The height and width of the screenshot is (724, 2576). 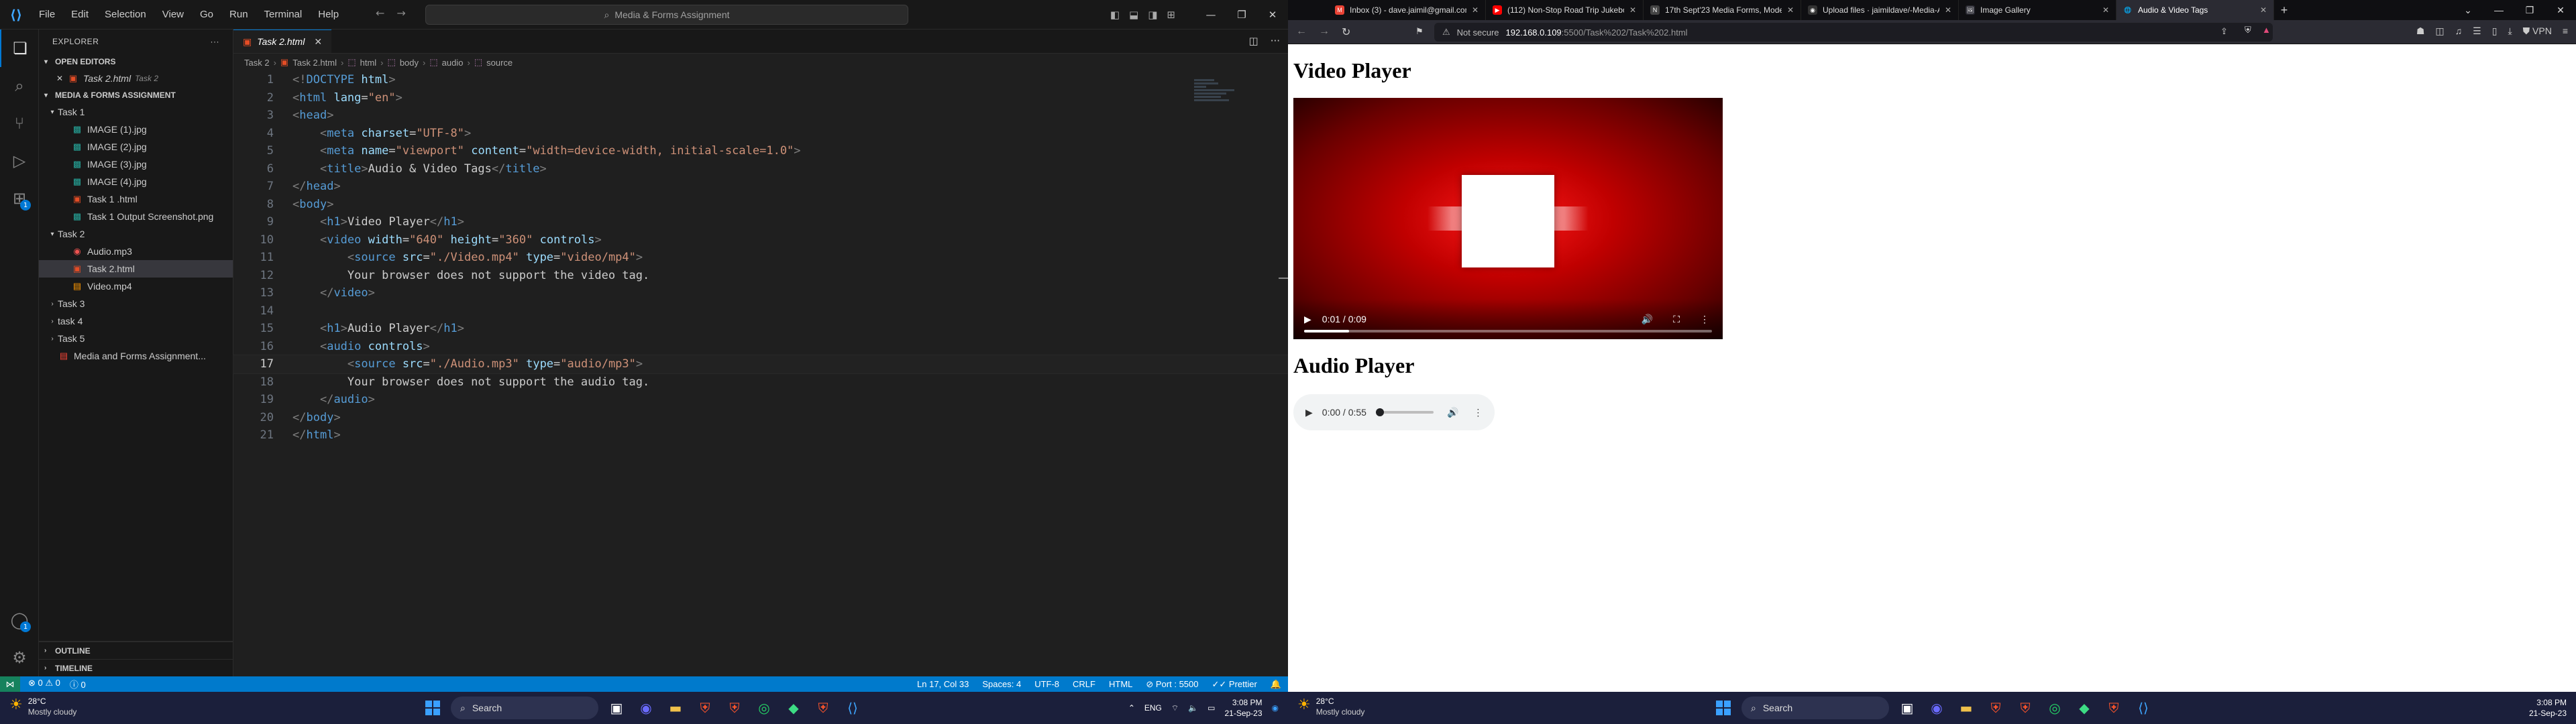 What do you see at coordinates (1153, 708) in the screenshot?
I see `language-indicator: ENG` at bounding box center [1153, 708].